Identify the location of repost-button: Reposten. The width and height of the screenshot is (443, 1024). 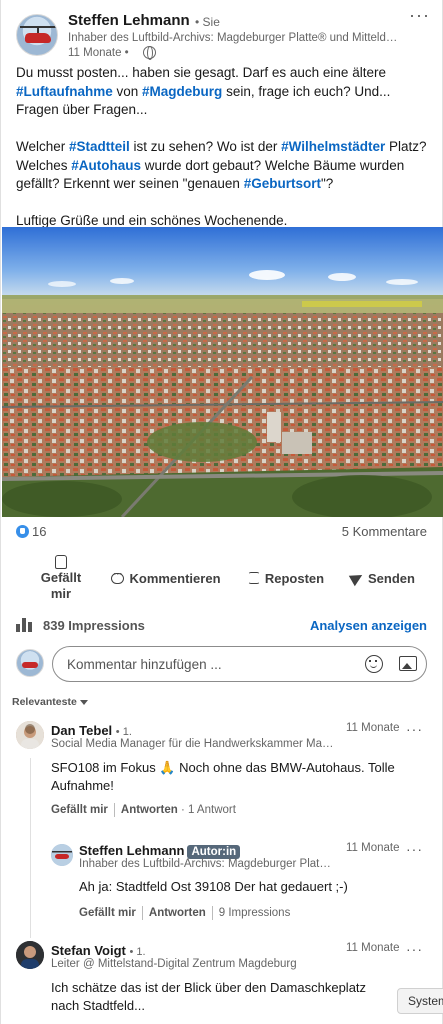
(286, 578).